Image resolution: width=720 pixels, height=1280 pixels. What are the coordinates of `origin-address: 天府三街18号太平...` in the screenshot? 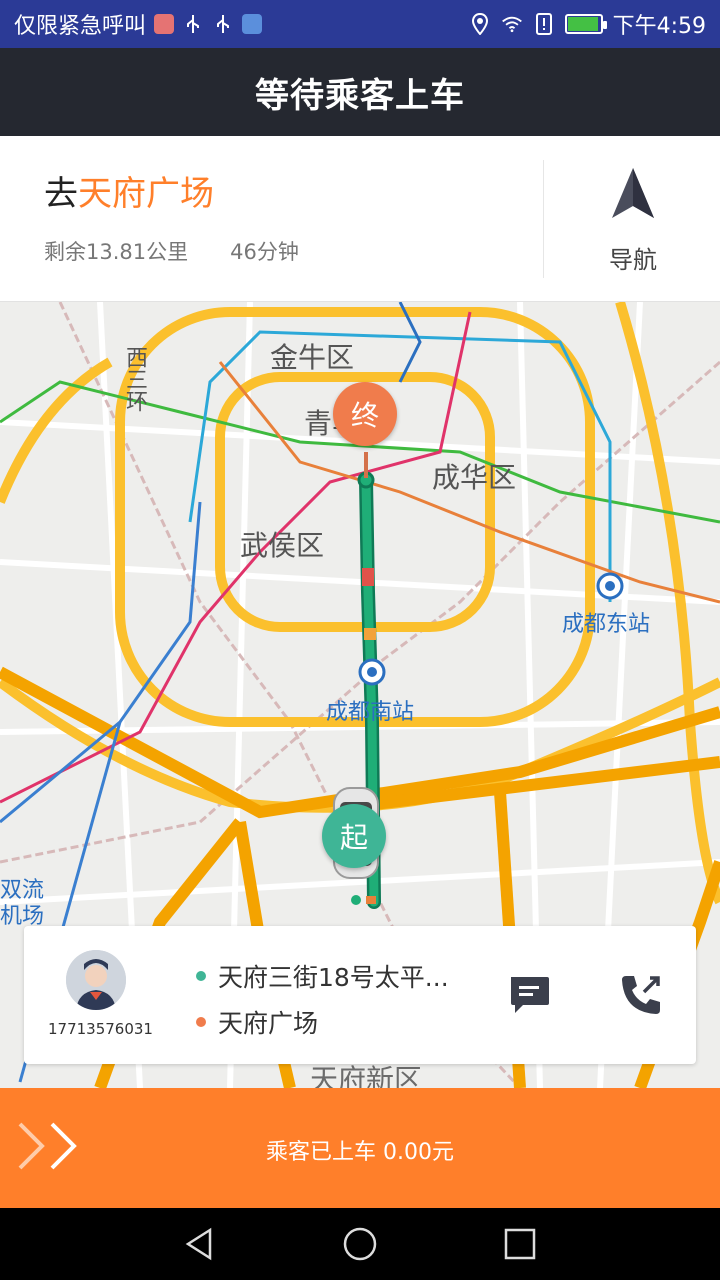 It's located at (322, 976).